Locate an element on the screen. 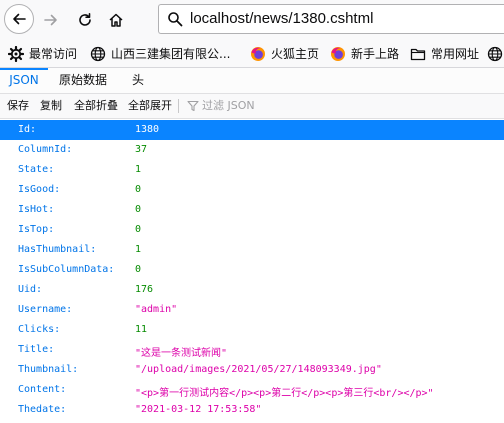  json-value: 37 is located at coordinates (141, 149).